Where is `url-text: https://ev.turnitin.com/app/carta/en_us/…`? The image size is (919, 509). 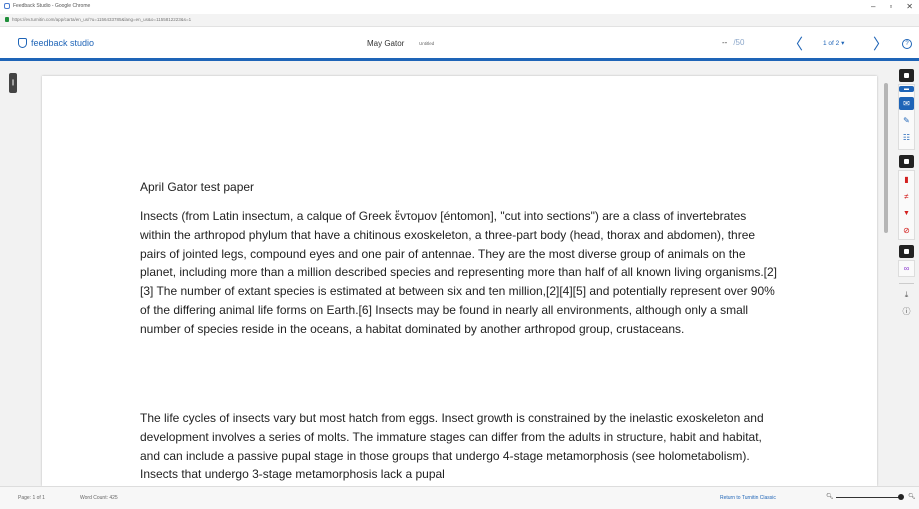 url-text: https://ev.turnitin.com/app/carta/en_us/… is located at coordinates (101, 19).